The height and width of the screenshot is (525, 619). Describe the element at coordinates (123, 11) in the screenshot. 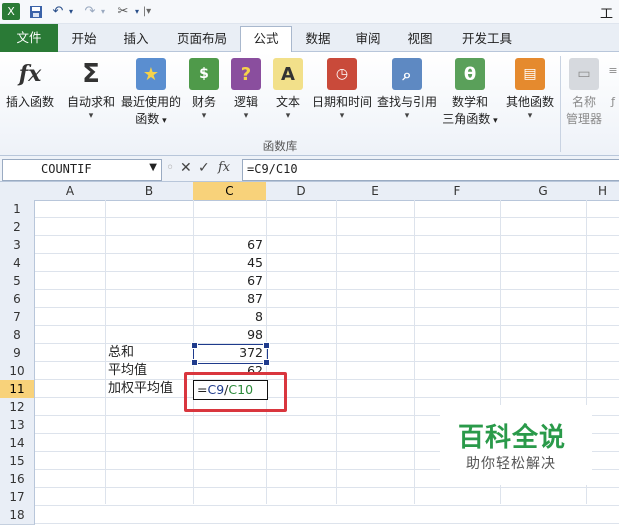

I see `tools-icon: ✂` at that location.